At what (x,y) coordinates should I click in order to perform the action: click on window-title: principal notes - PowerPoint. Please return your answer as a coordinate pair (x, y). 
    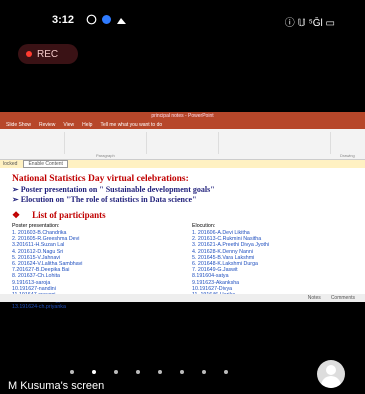
    Looking at the image, I should click on (182, 116).